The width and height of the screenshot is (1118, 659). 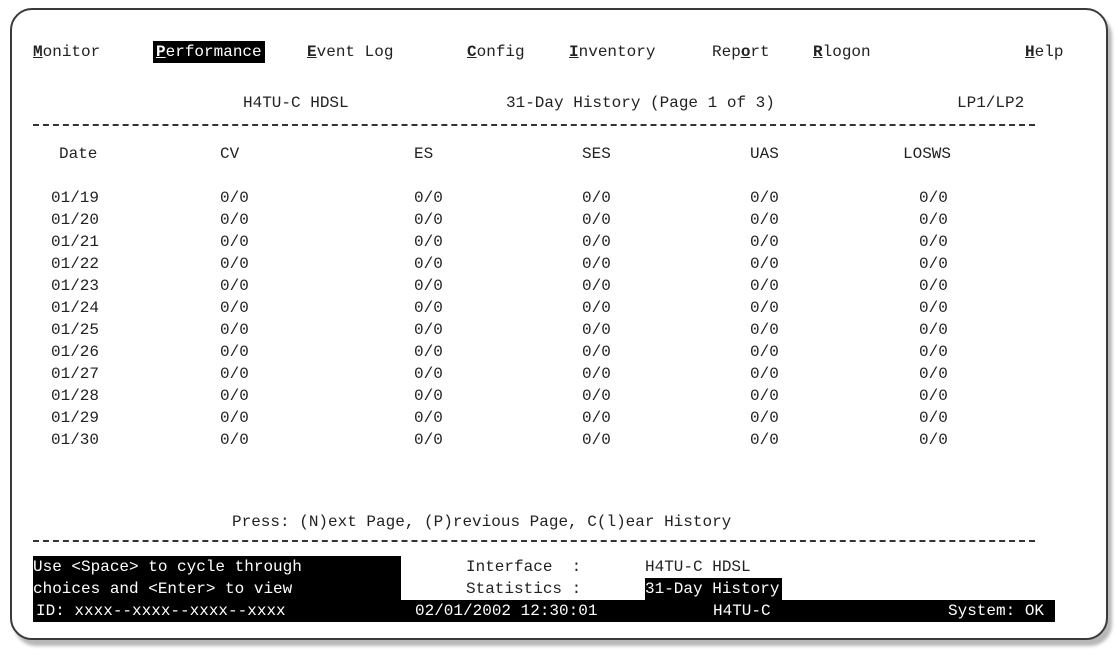 What do you see at coordinates (230, 154) in the screenshot?
I see `column-header-cv: CV` at bounding box center [230, 154].